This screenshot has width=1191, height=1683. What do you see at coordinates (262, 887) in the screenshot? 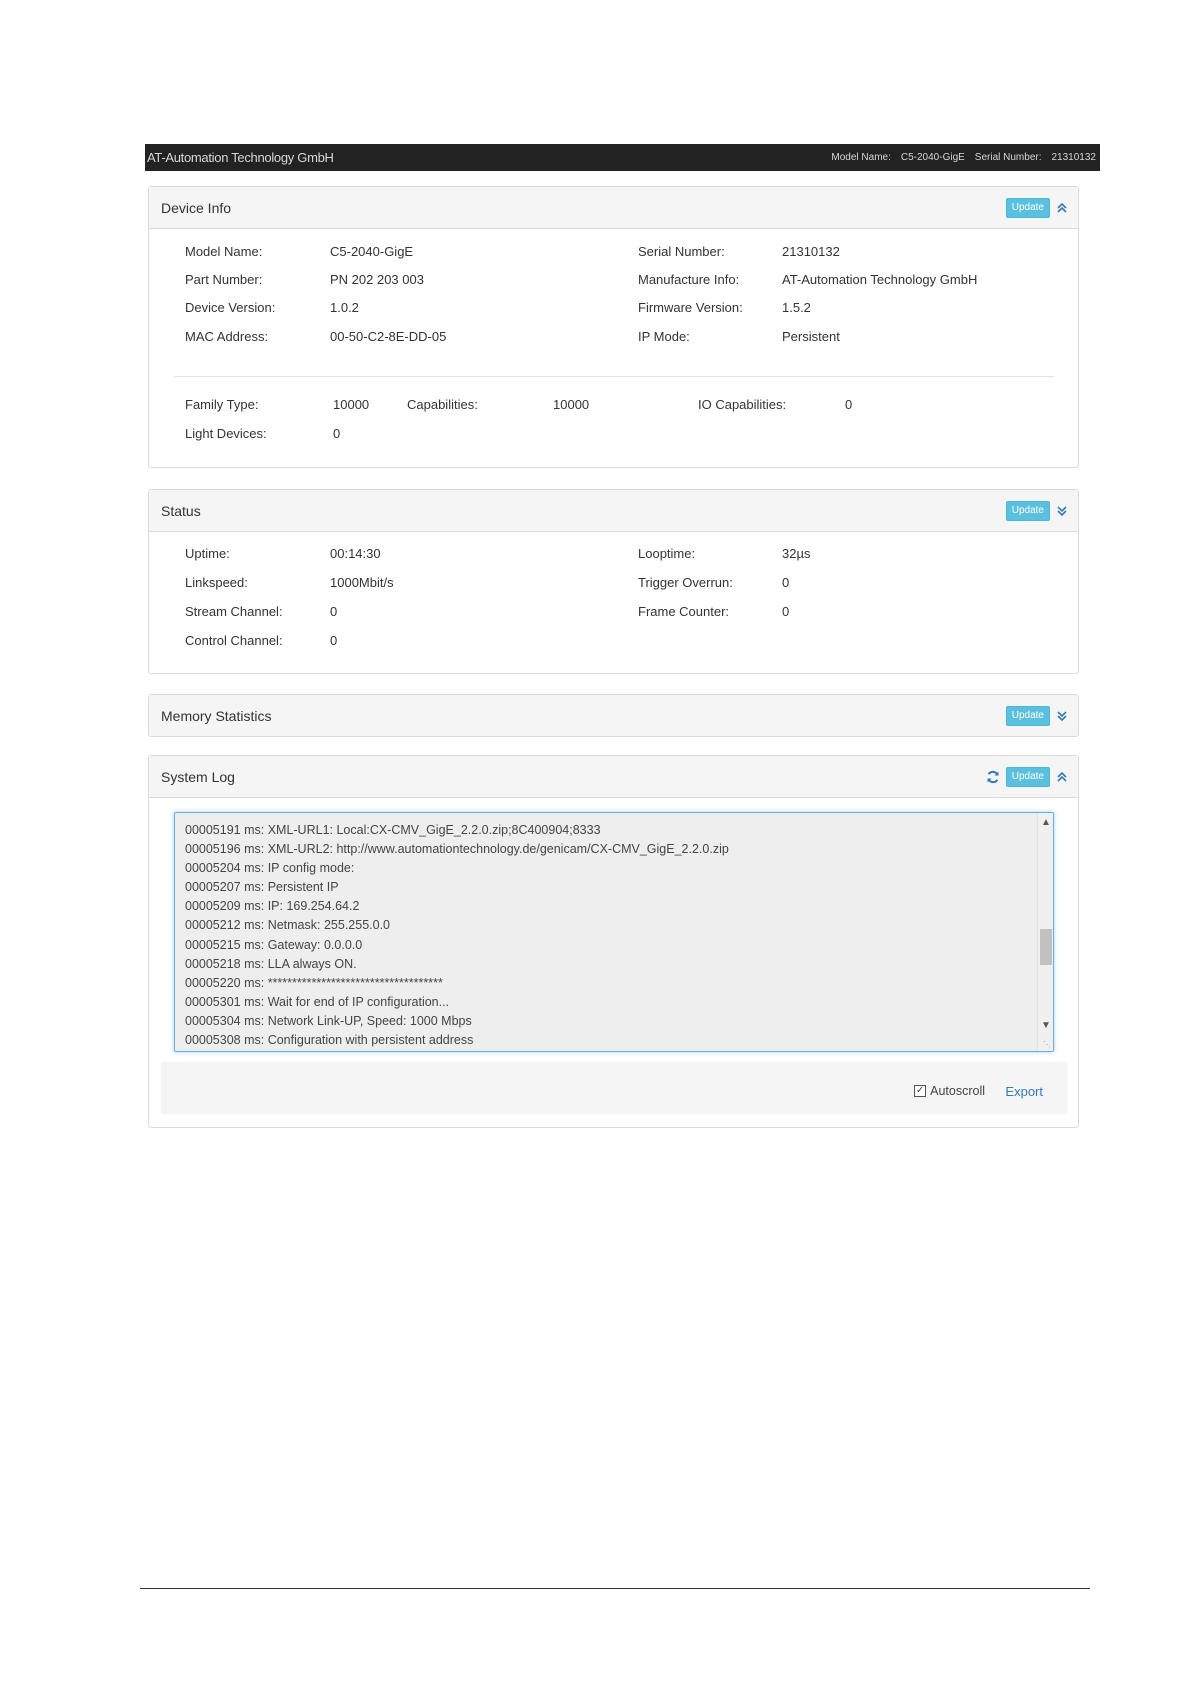
I see `log-line: 00005207 ms: Persistent IP` at bounding box center [262, 887].